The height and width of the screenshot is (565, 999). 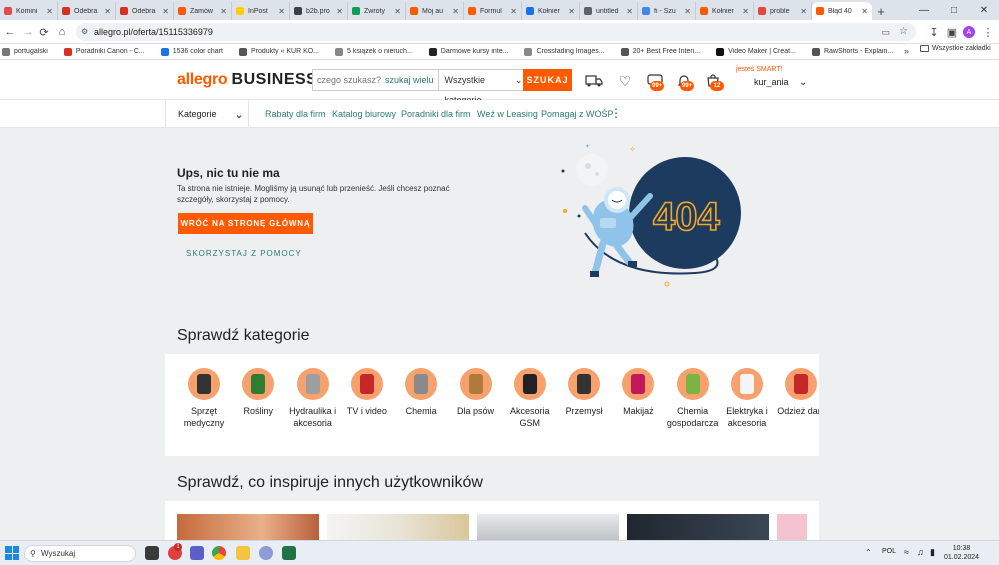 What do you see at coordinates (152, 553) in the screenshot?
I see `task-view-icon` at bounding box center [152, 553].